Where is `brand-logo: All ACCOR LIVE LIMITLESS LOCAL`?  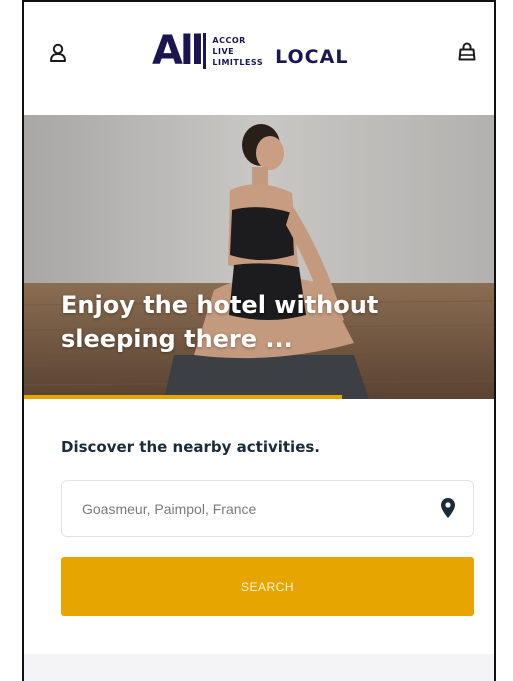 brand-logo: All ACCOR LIVE LIMITLESS LOCAL is located at coordinates (250, 51).